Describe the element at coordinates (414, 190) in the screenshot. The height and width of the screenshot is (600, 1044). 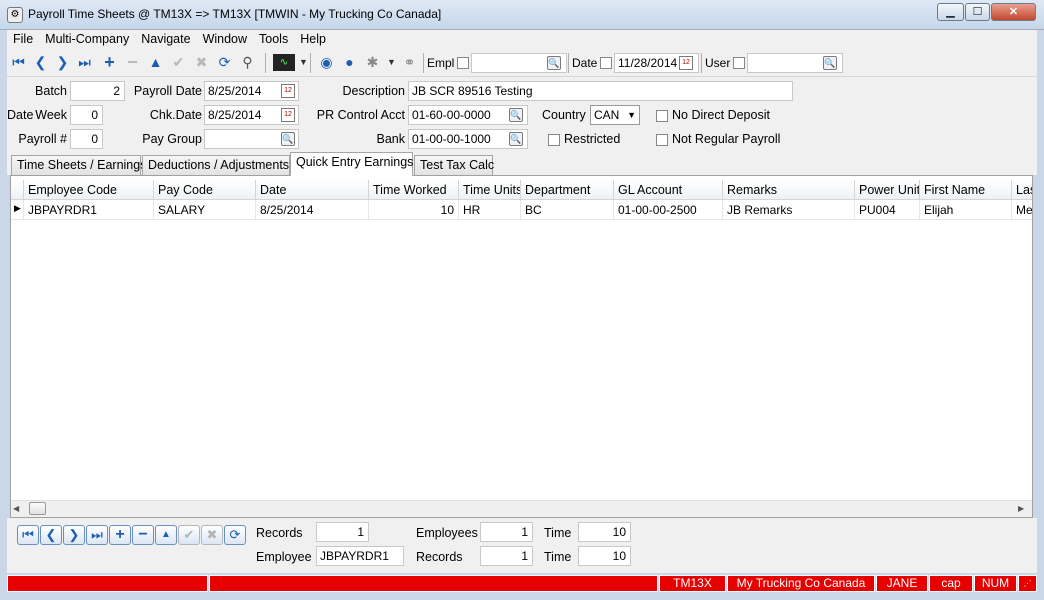
I see `col-time-worked: Time Worked` at that location.